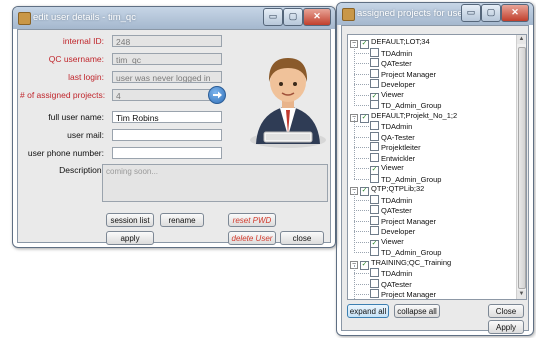  What do you see at coordinates (130, 238) in the screenshot?
I see `apply-button: apply` at bounding box center [130, 238].